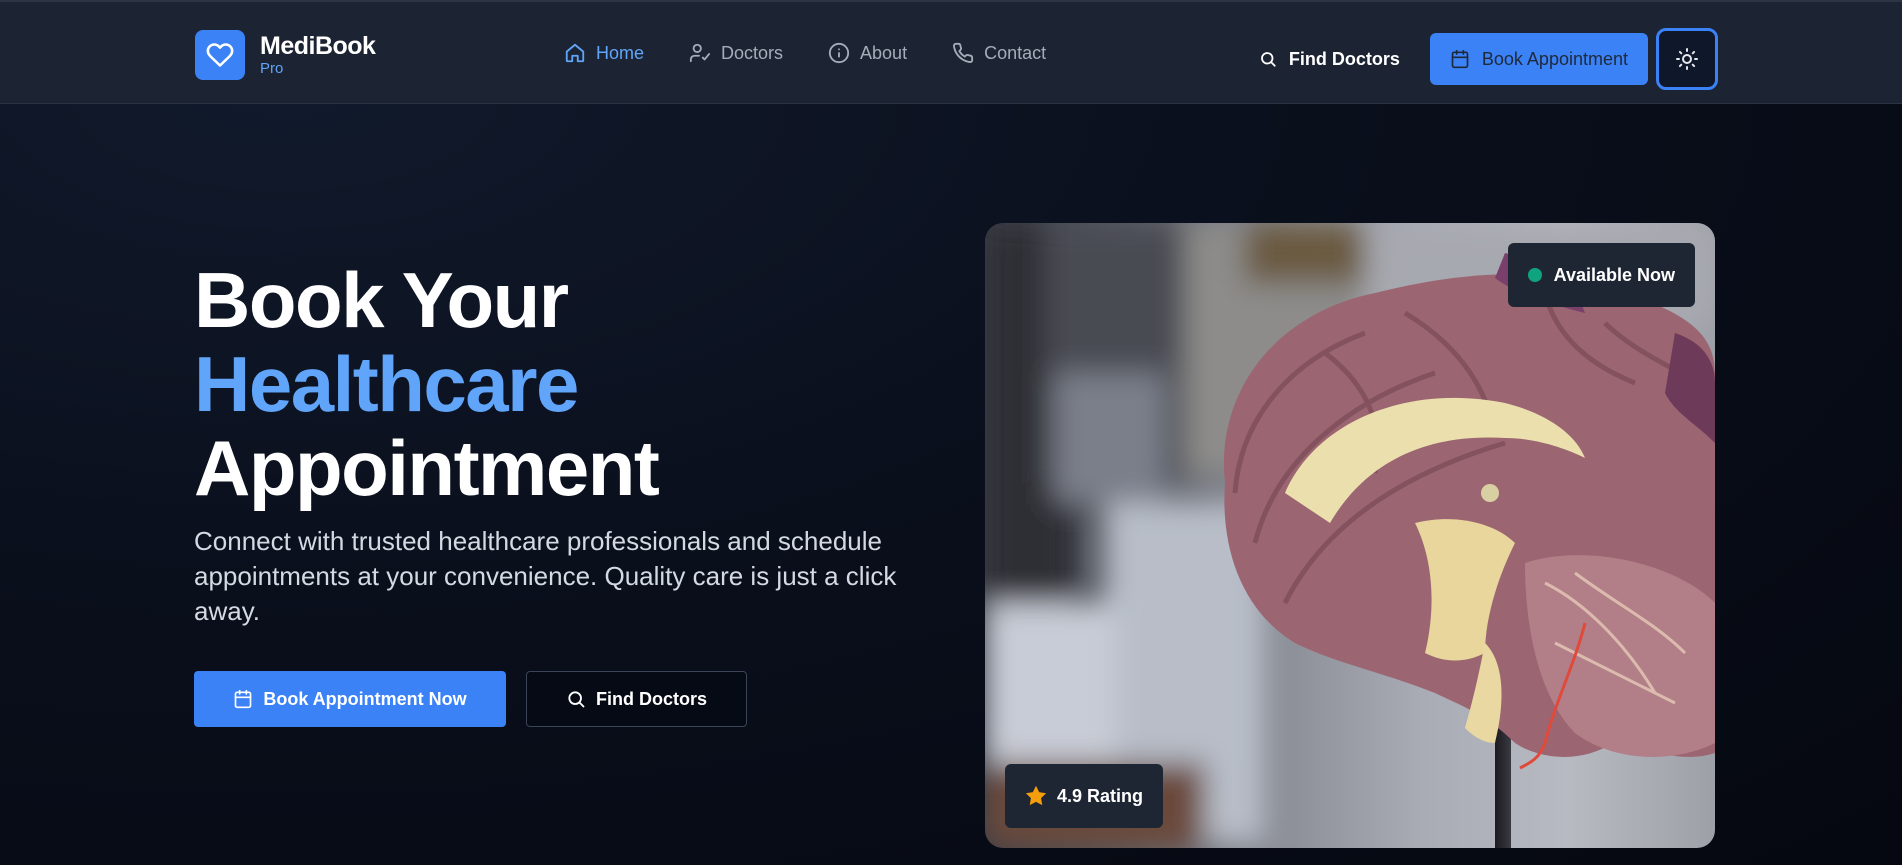 This screenshot has width=1902, height=865. What do you see at coordinates (1036, 795) in the screenshot?
I see `star-icon` at bounding box center [1036, 795].